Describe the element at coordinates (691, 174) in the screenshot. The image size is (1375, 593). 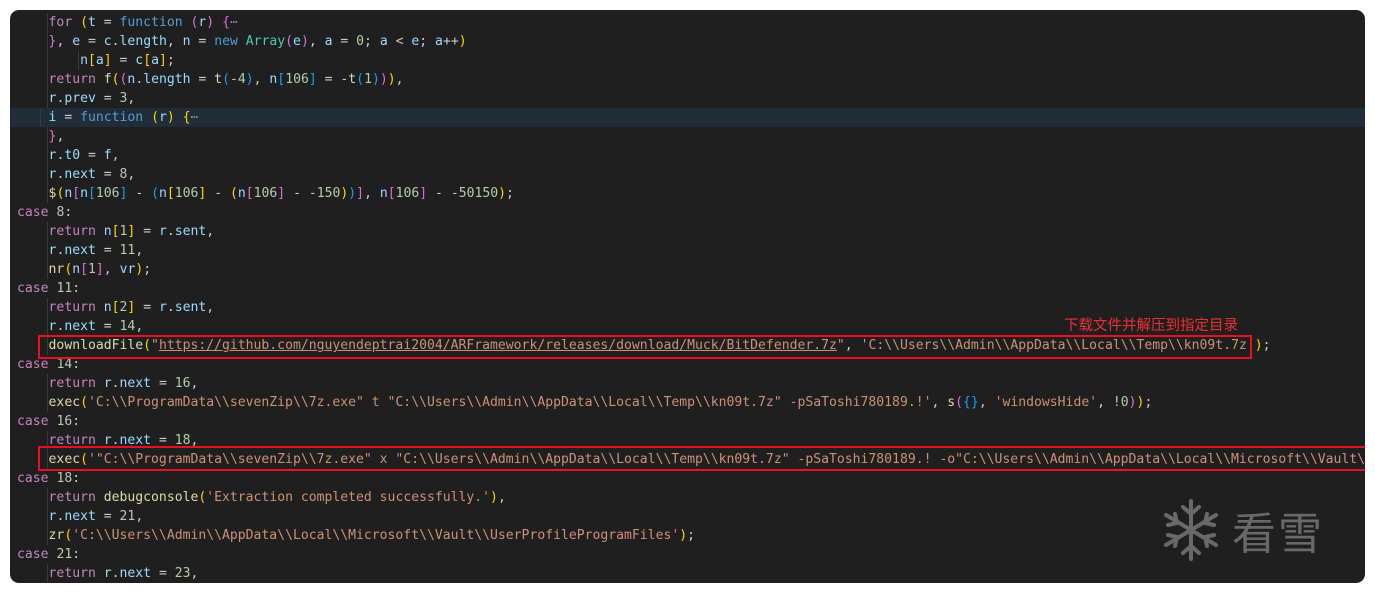
I see `code-line: r.next = 8,` at that location.